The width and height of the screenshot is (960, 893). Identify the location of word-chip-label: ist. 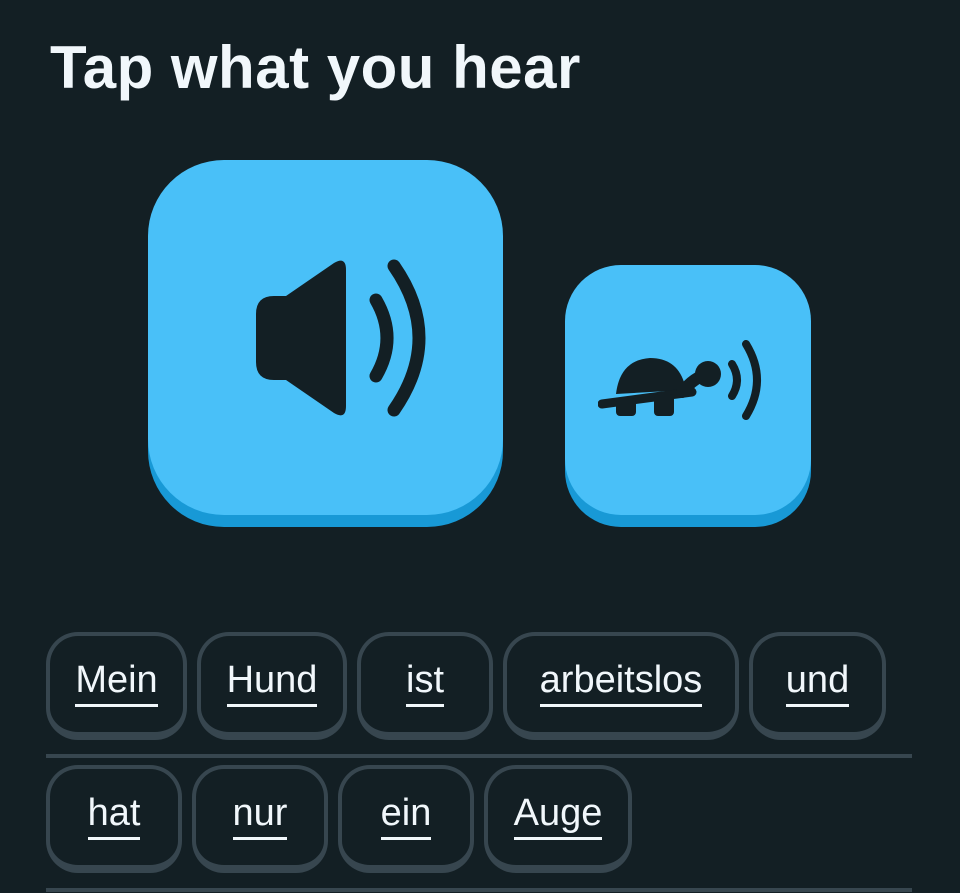
(425, 682).